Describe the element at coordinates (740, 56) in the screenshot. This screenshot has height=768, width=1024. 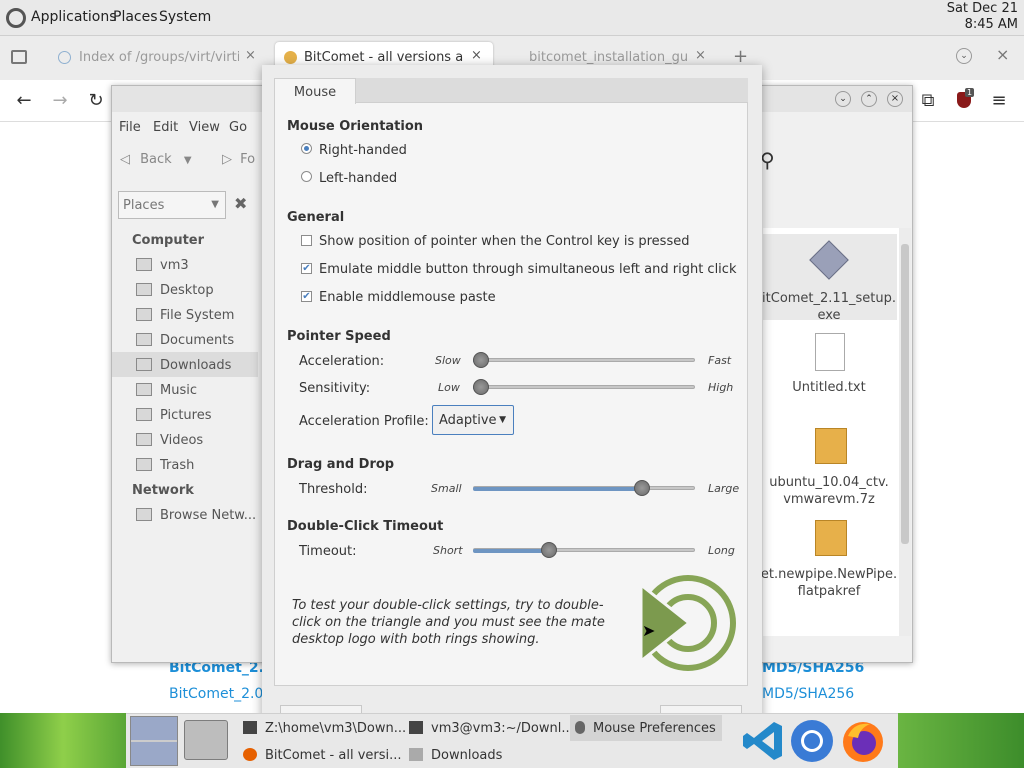
I see `new-tab-button: +` at that location.